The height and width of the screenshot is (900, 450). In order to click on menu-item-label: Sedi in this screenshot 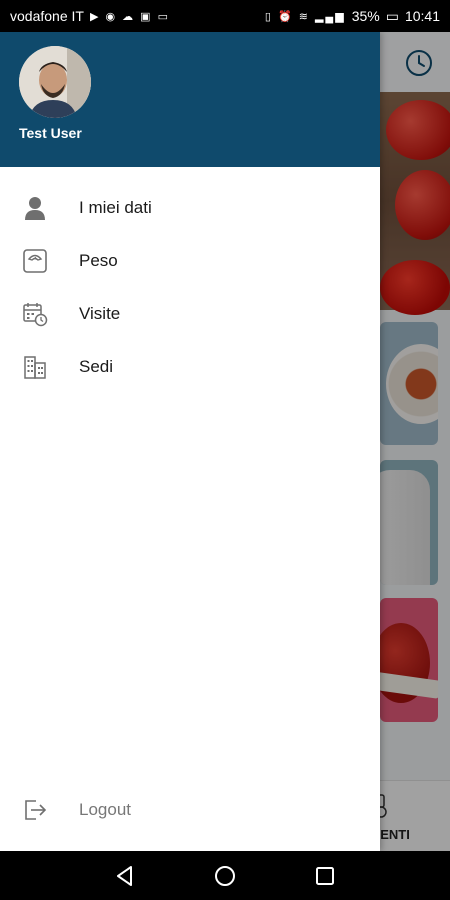, I will do `click(96, 366)`.